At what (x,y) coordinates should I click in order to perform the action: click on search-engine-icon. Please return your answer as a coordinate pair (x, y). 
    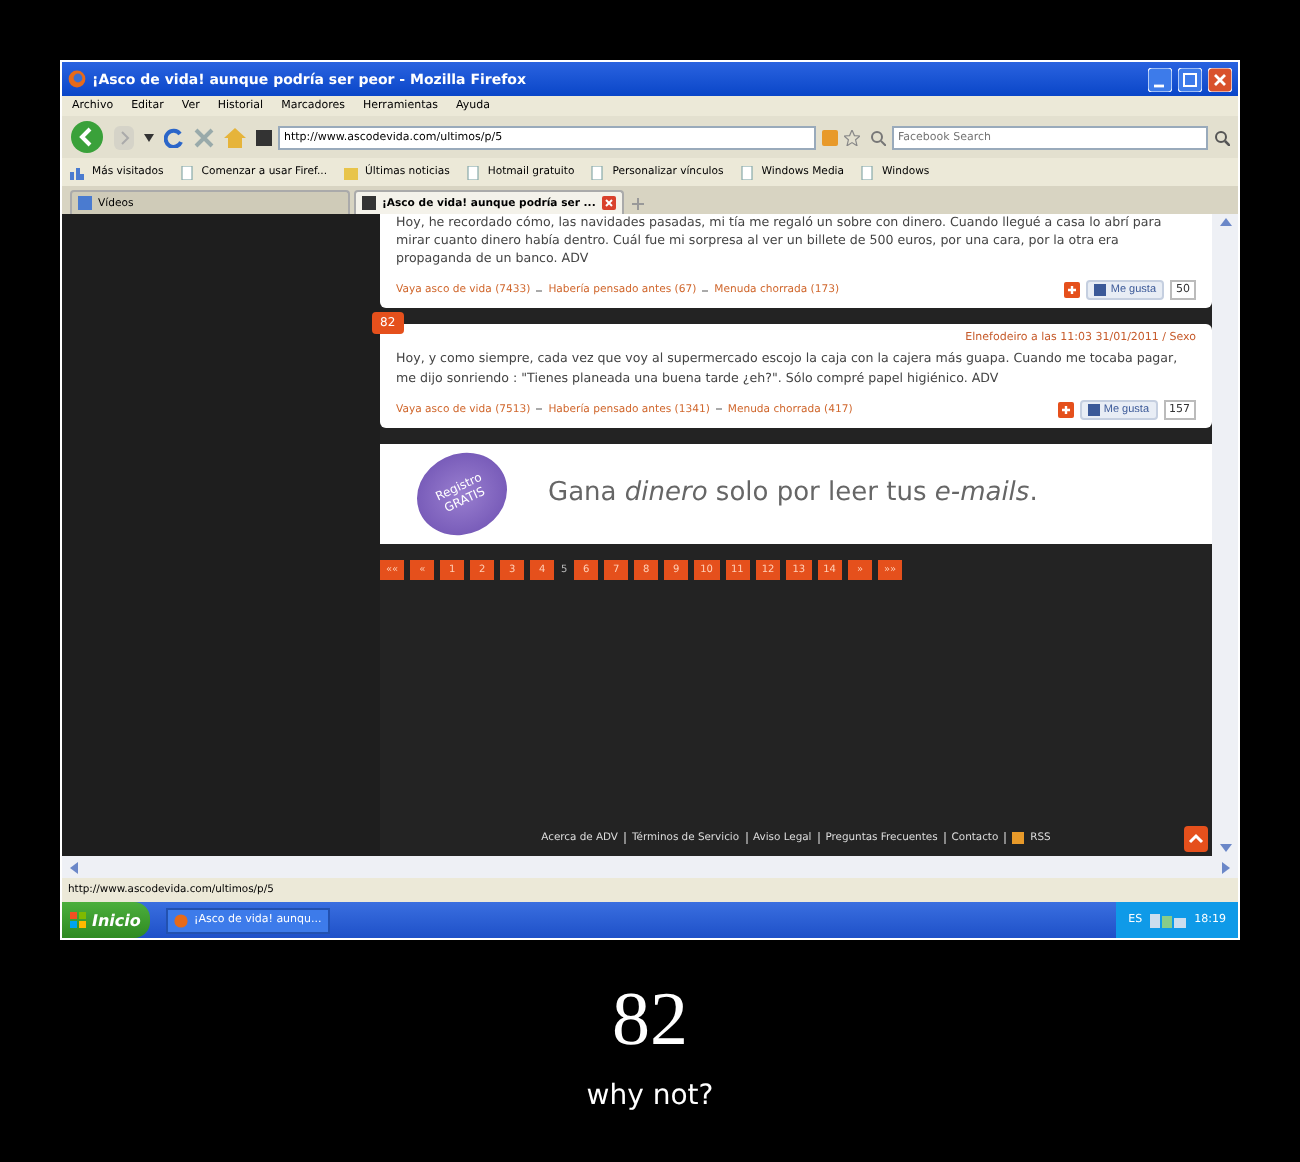
    Looking at the image, I should click on (878, 137).